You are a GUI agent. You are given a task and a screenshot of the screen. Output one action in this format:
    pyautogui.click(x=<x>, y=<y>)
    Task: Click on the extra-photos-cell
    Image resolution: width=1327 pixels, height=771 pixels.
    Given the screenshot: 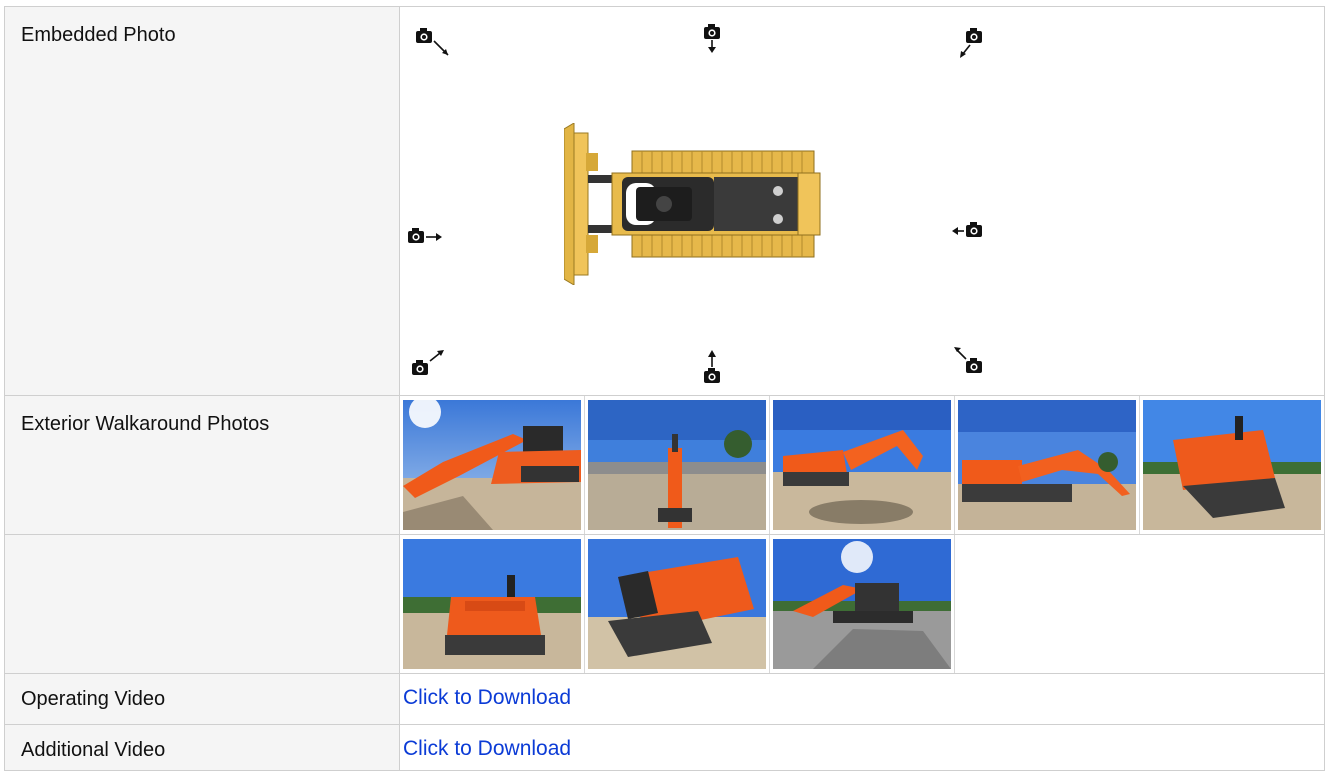 What is the action you would take?
    pyautogui.click(x=862, y=604)
    